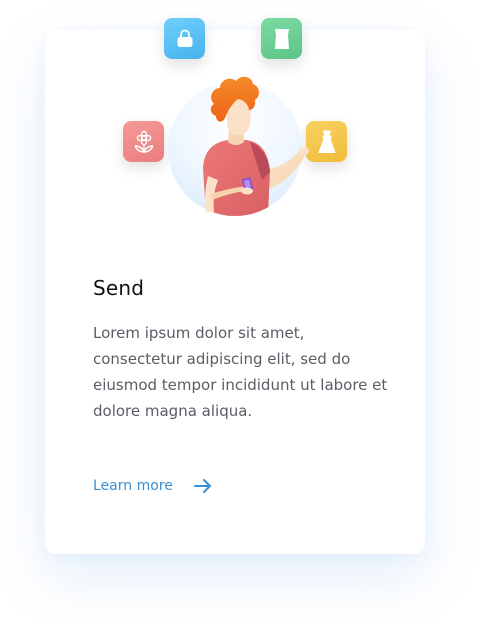 The image size is (480, 625). I want to click on arrow-right-icon, so click(202, 486).